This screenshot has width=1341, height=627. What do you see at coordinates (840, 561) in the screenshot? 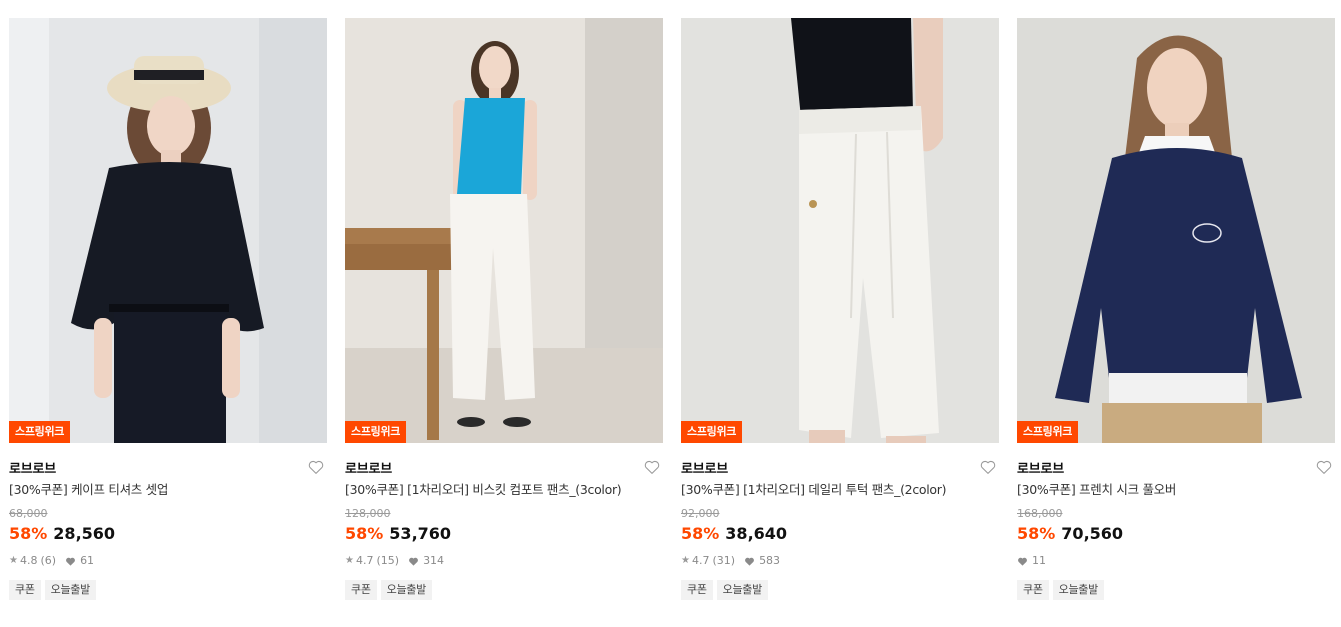
I see `product-meta: ★ 4.7 (31) 583` at bounding box center [840, 561].